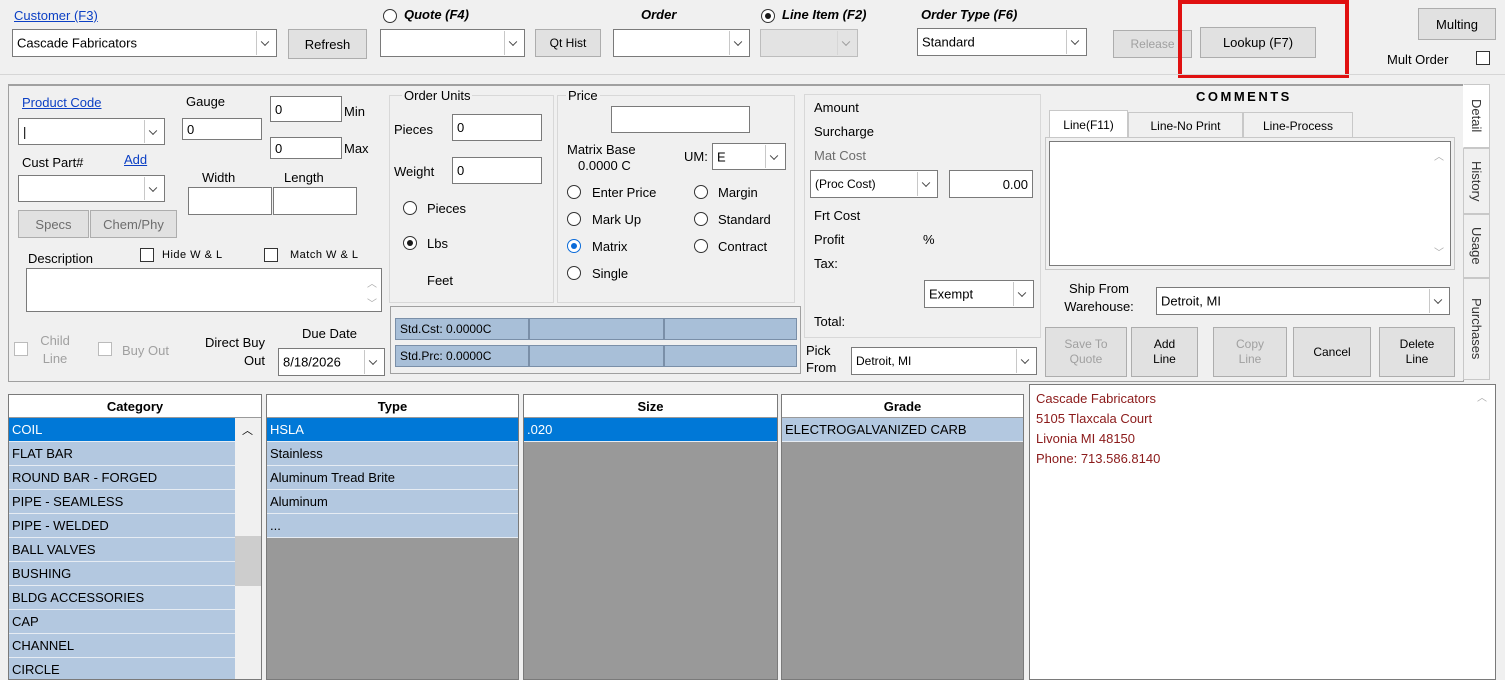  Describe the element at coordinates (1483, 58) in the screenshot. I see `mult-order-checkbox` at that location.